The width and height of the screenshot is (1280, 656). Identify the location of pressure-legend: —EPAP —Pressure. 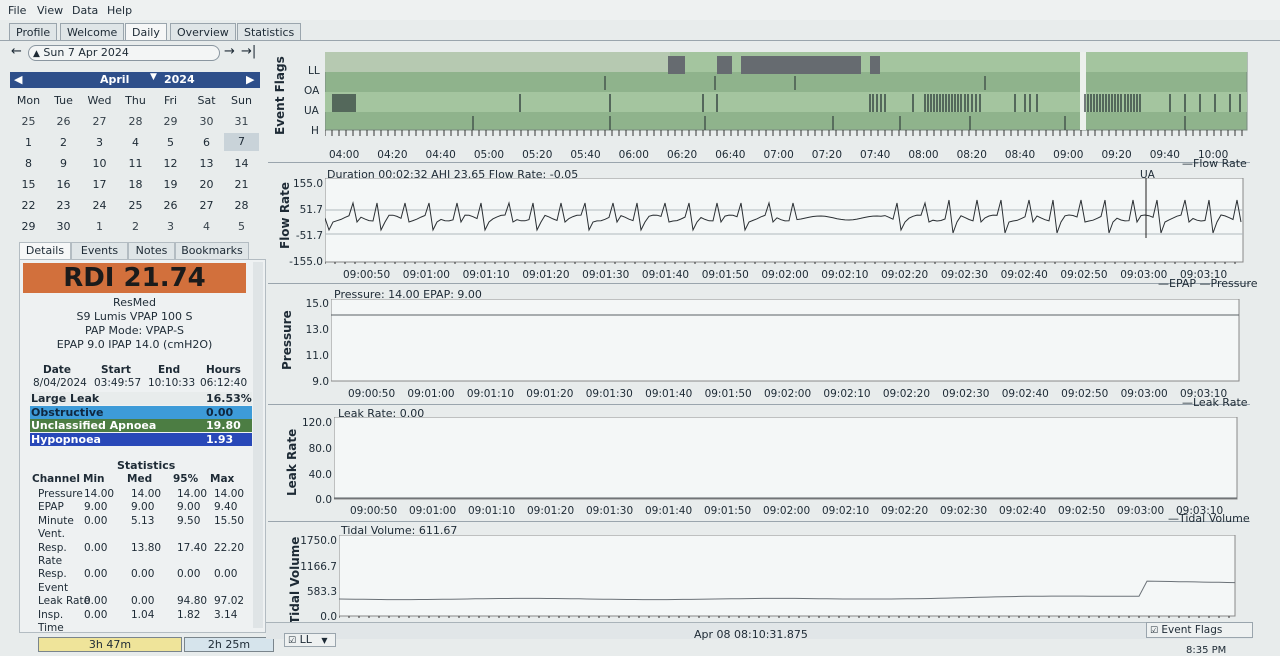
(1208, 283).